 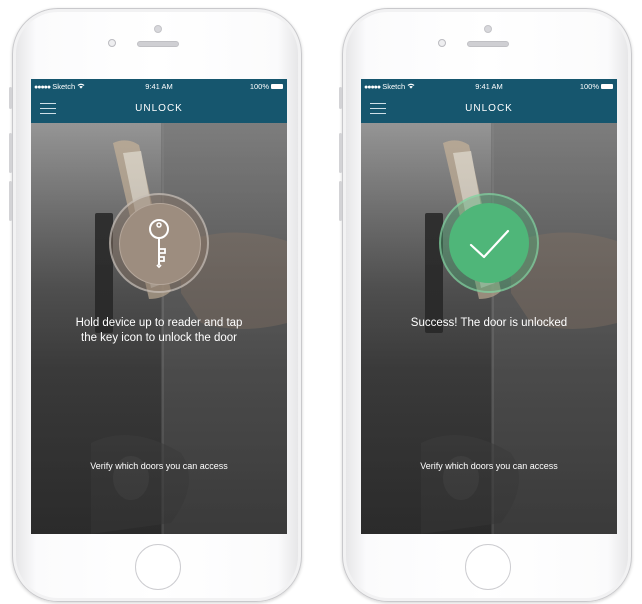 I want to click on unlock-key-button, so click(x=159, y=243).